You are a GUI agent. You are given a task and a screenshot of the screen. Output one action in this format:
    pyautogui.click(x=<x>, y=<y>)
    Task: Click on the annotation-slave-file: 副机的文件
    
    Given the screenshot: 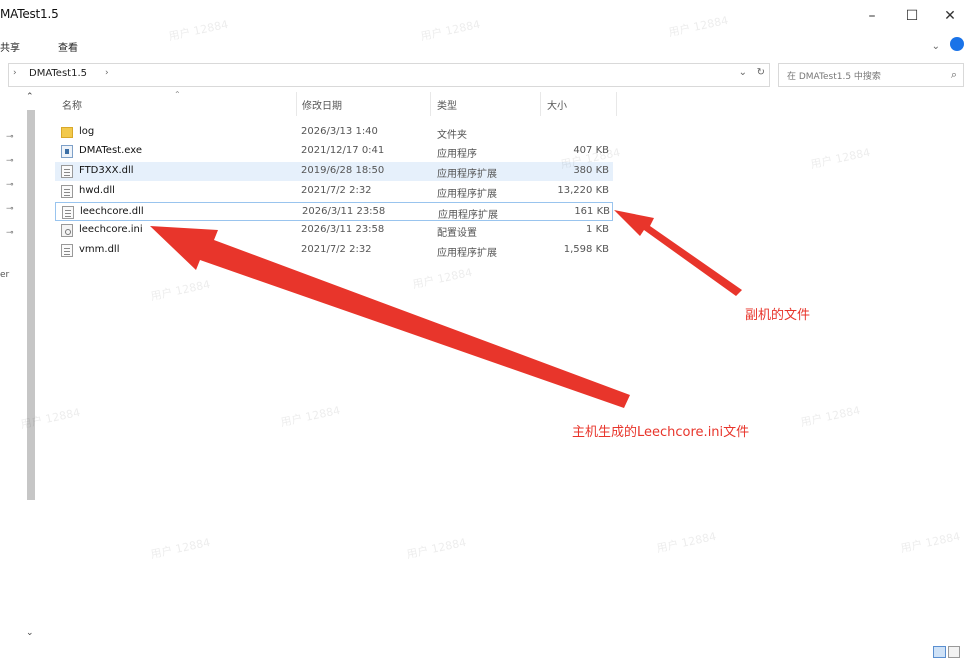 What is the action you would take?
    pyautogui.click(x=778, y=315)
    